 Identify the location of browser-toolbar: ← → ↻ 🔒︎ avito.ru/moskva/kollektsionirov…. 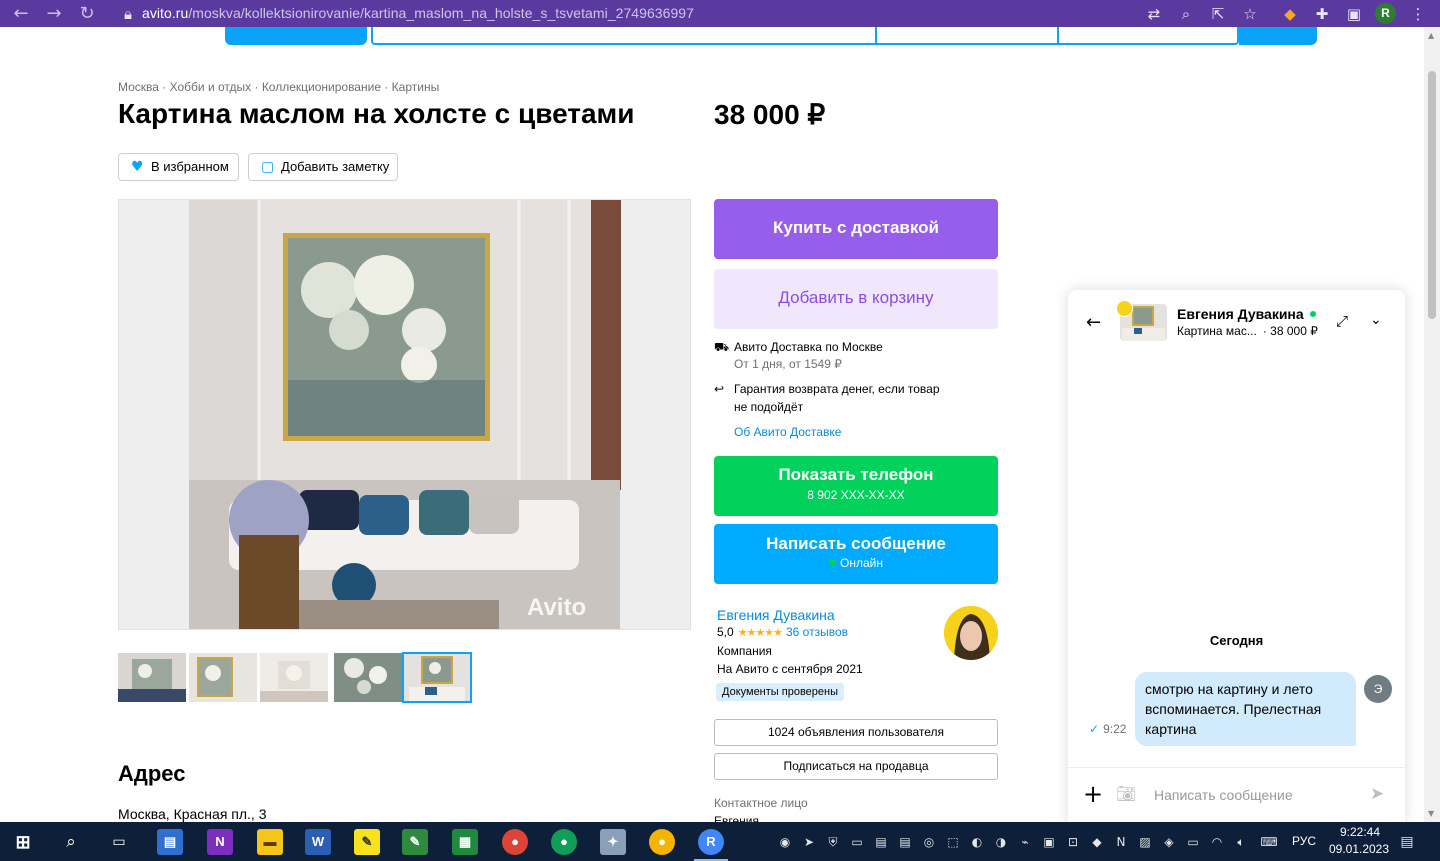
(720, 13).